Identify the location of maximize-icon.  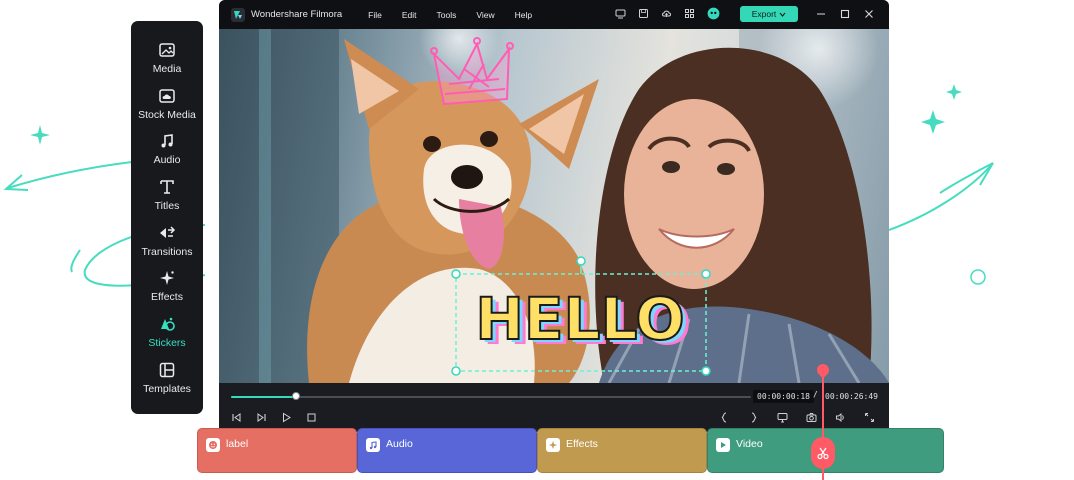
(845, 14).